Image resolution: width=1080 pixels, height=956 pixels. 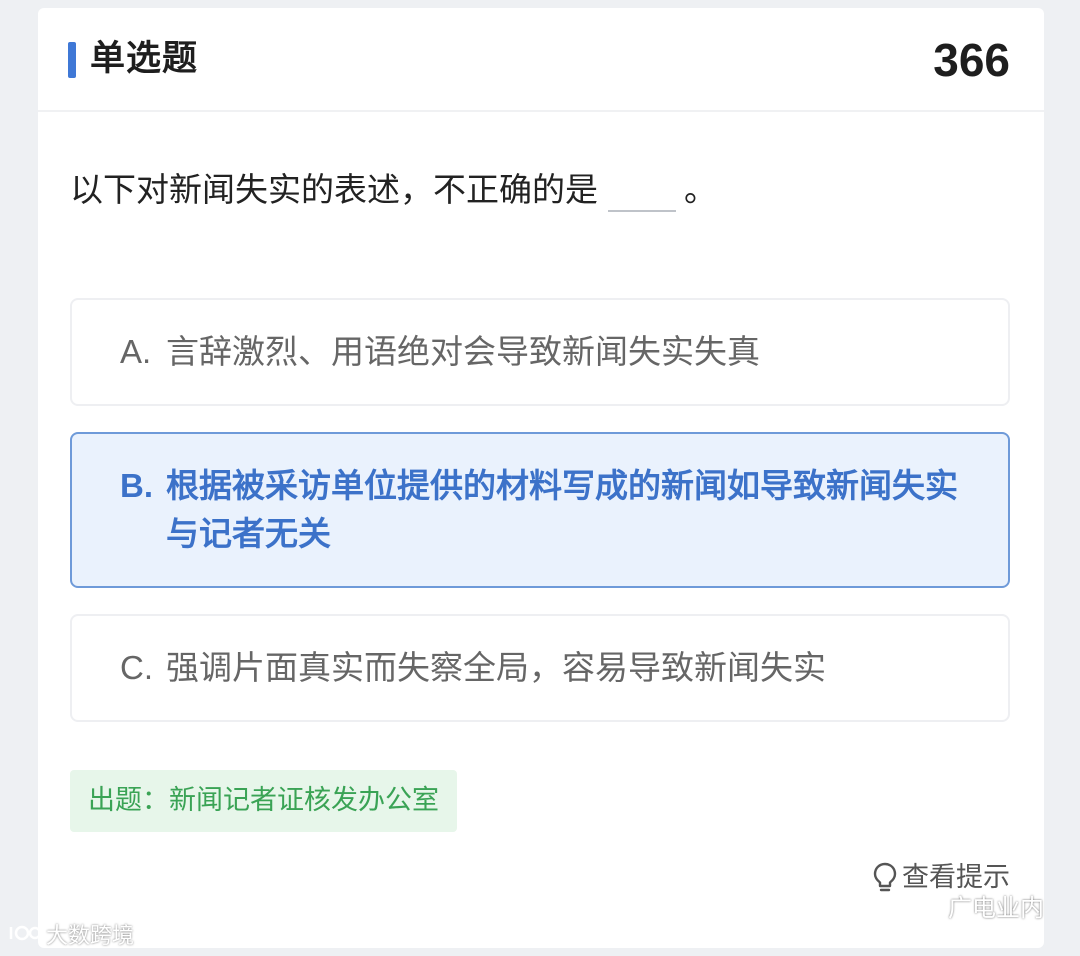 I want to click on watermark-logo-icon, so click(x=25, y=933).